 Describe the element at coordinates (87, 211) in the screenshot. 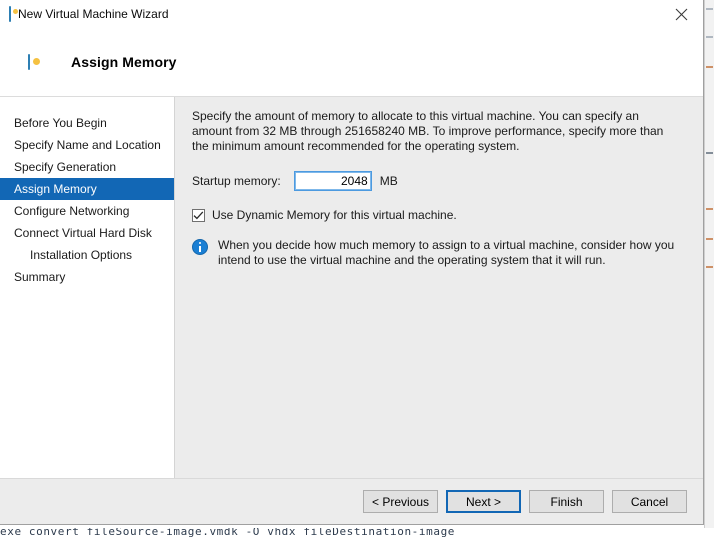

I see `sidebar-item-configure-networking: Configure Networking` at that location.